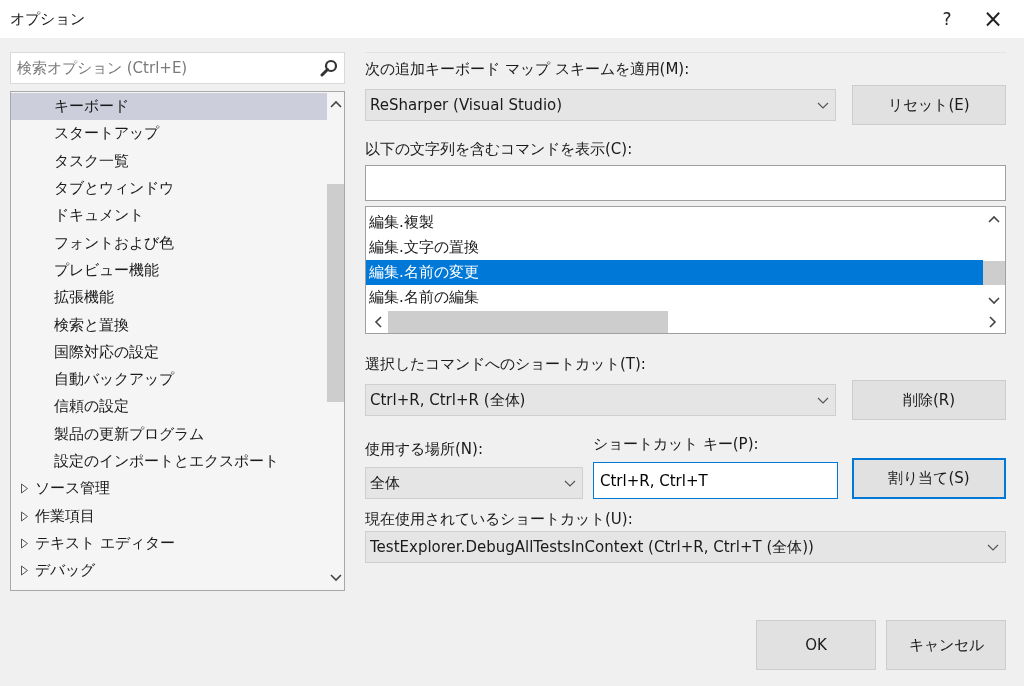  What do you see at coordinates (169, 543) in the screenshot?
I see `tree-item: テキスト エディター` at bounding box center [169, 543].